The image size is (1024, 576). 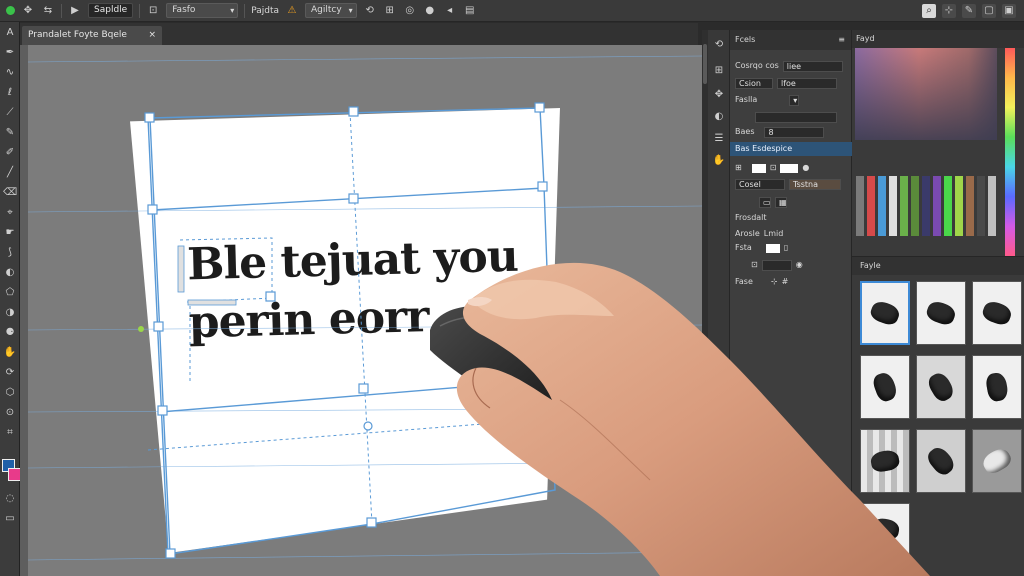 I want to click on frame-icon: ⊡, so click(x=153, y=11).